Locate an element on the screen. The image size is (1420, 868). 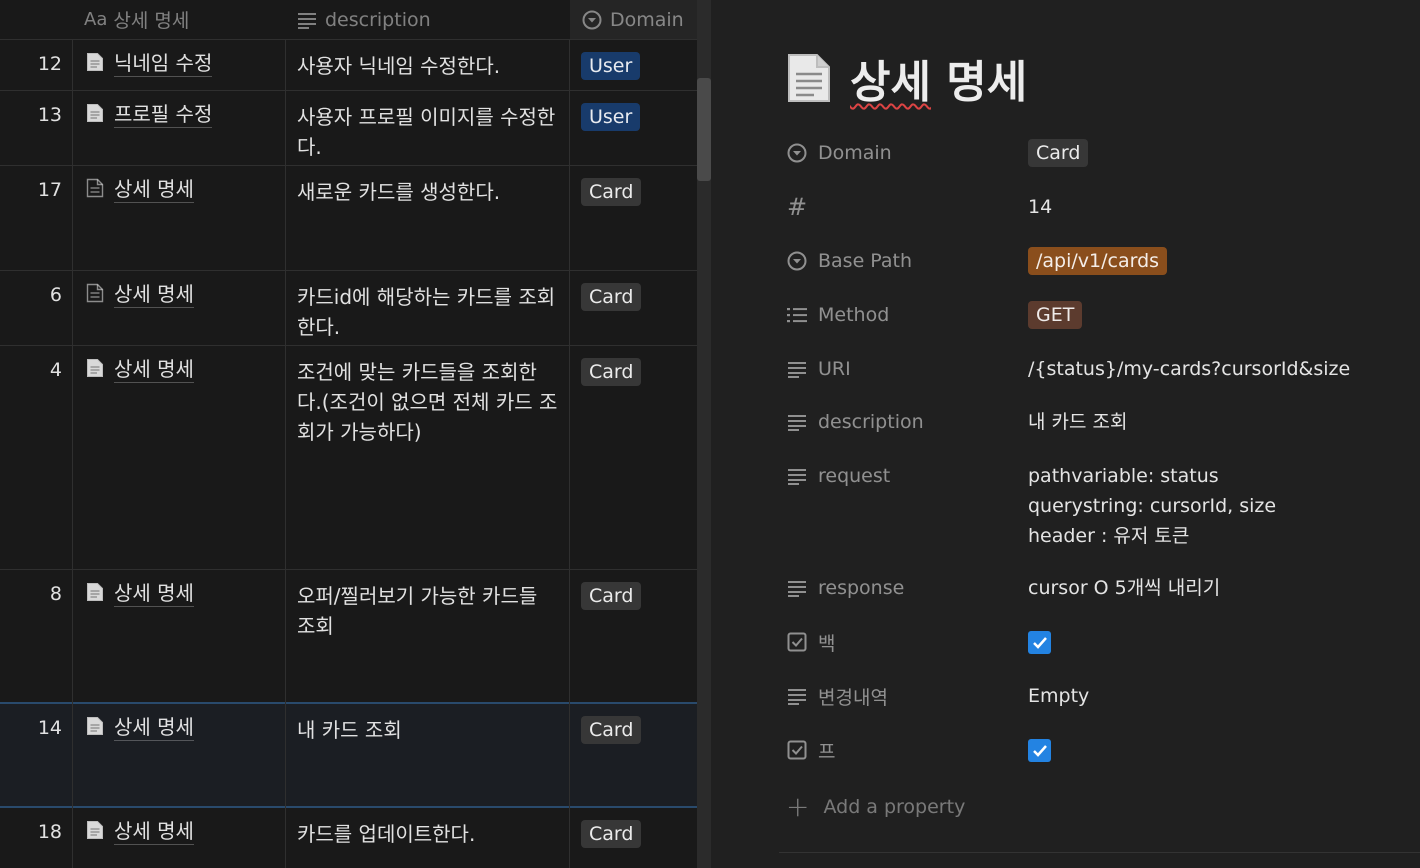
table-row: 17 상세 명세 새로운 카드를 생성한다. Card is located at coordinates (348, 218).